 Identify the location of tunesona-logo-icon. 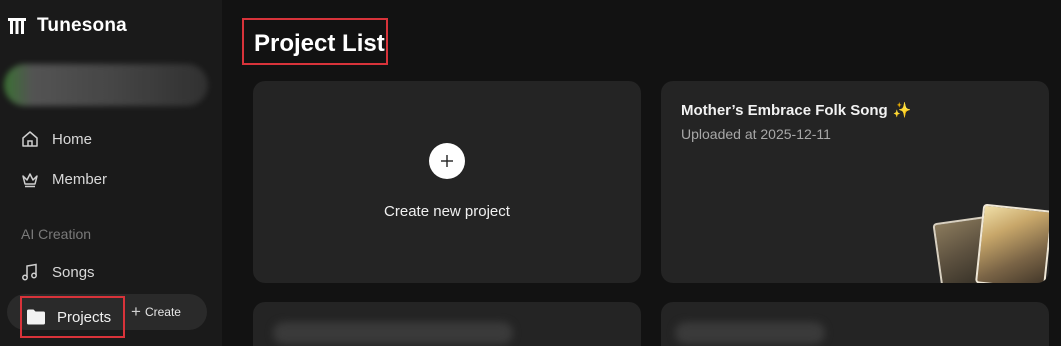
(17, 26).